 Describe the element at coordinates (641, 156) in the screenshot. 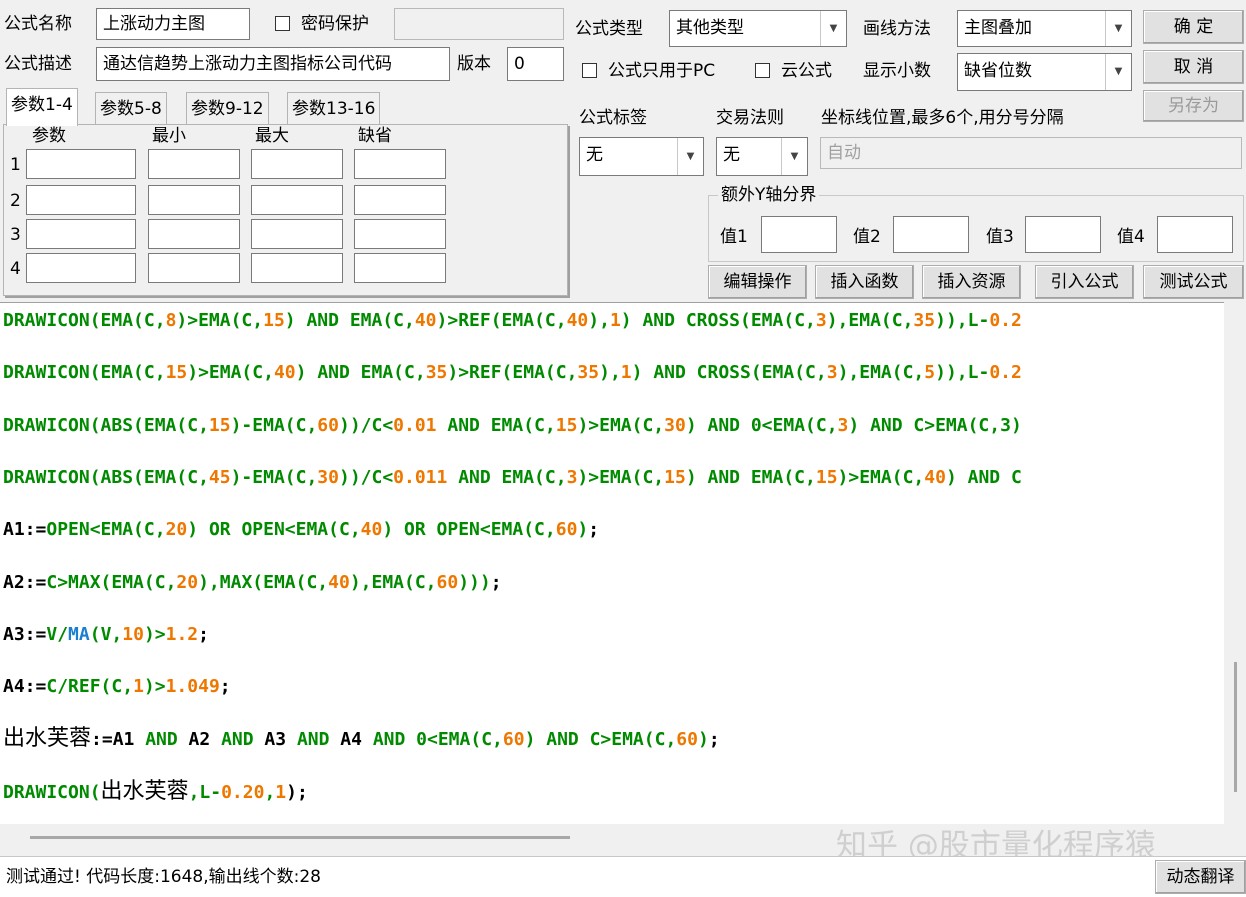

I see `formula-tag-select: 无 ▼` at that location.